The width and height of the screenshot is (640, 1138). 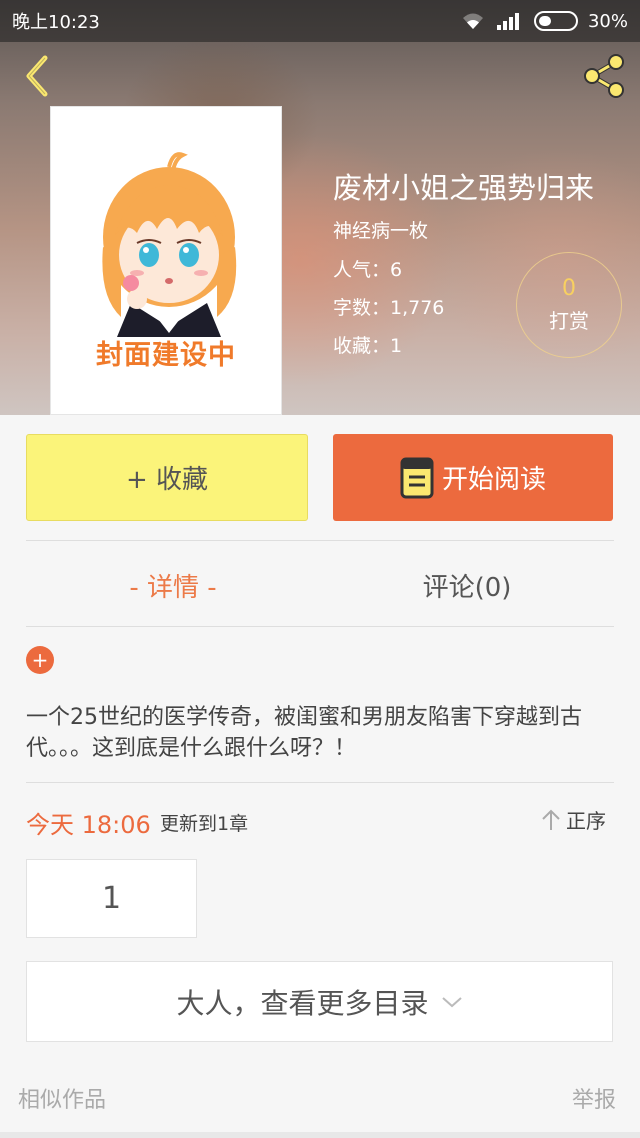 What do you see at coordinates (173, 587) in the screenshot?
I see `tab-detail-label: - 详情 -` at bounding box center [173, 587].